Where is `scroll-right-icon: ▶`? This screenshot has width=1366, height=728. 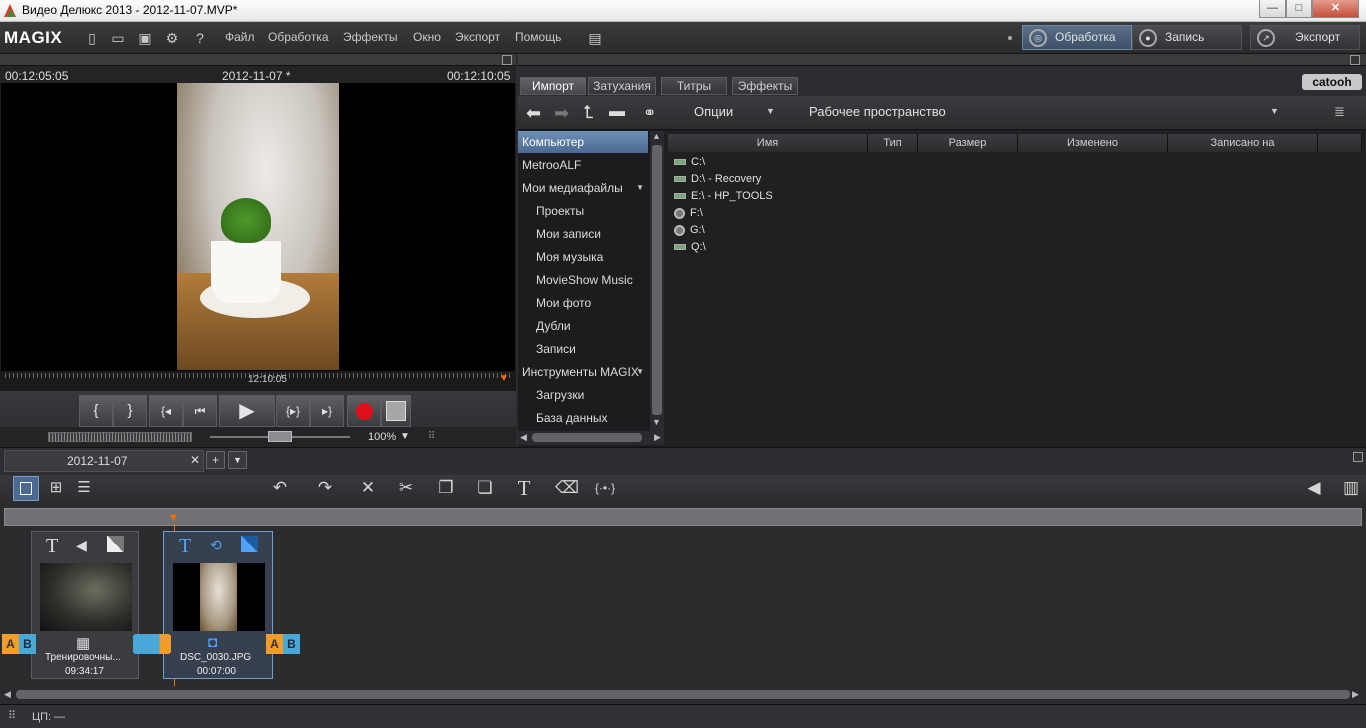
scroll-right-icon: ▶ is located at coordinates (657, 437).